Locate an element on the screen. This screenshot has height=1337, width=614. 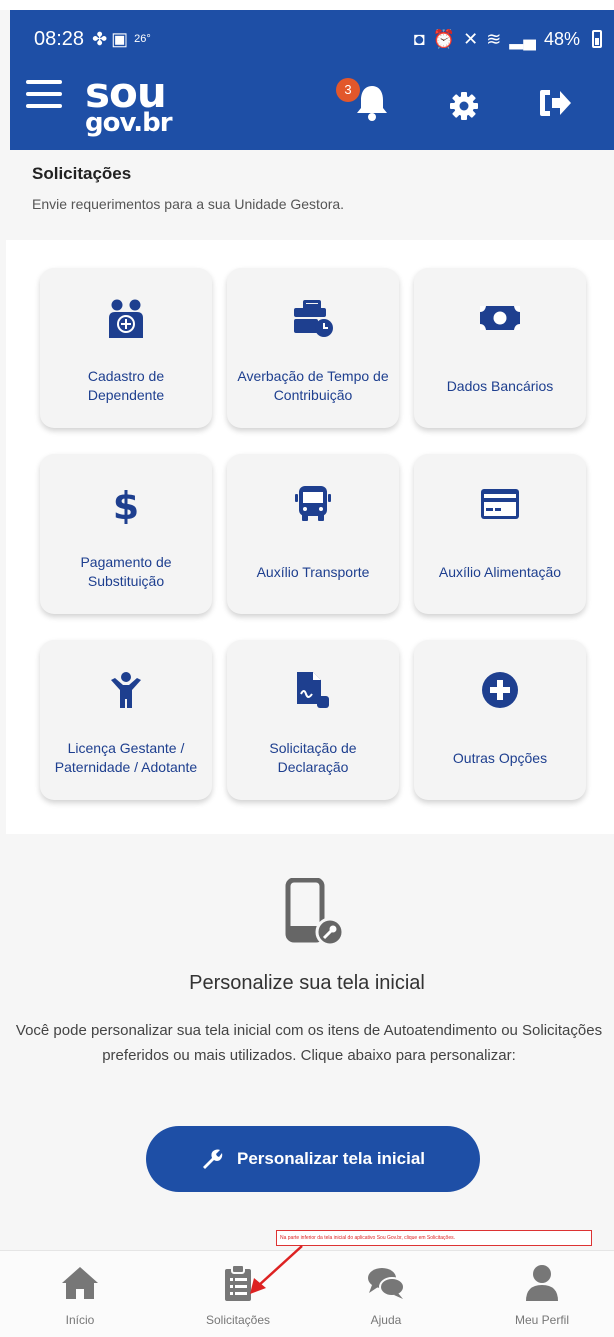
pinwheel-icon: ✤ is located at coordinates (102, 38).